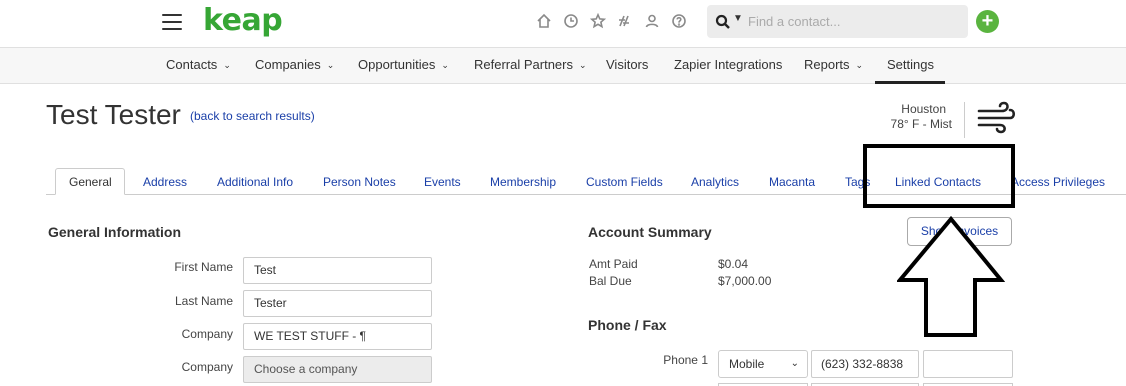 The image size is (1126, 386). Describe the element at coordinates (288, 64) in the screenshot. I see `nav-label: Companies` at that location.